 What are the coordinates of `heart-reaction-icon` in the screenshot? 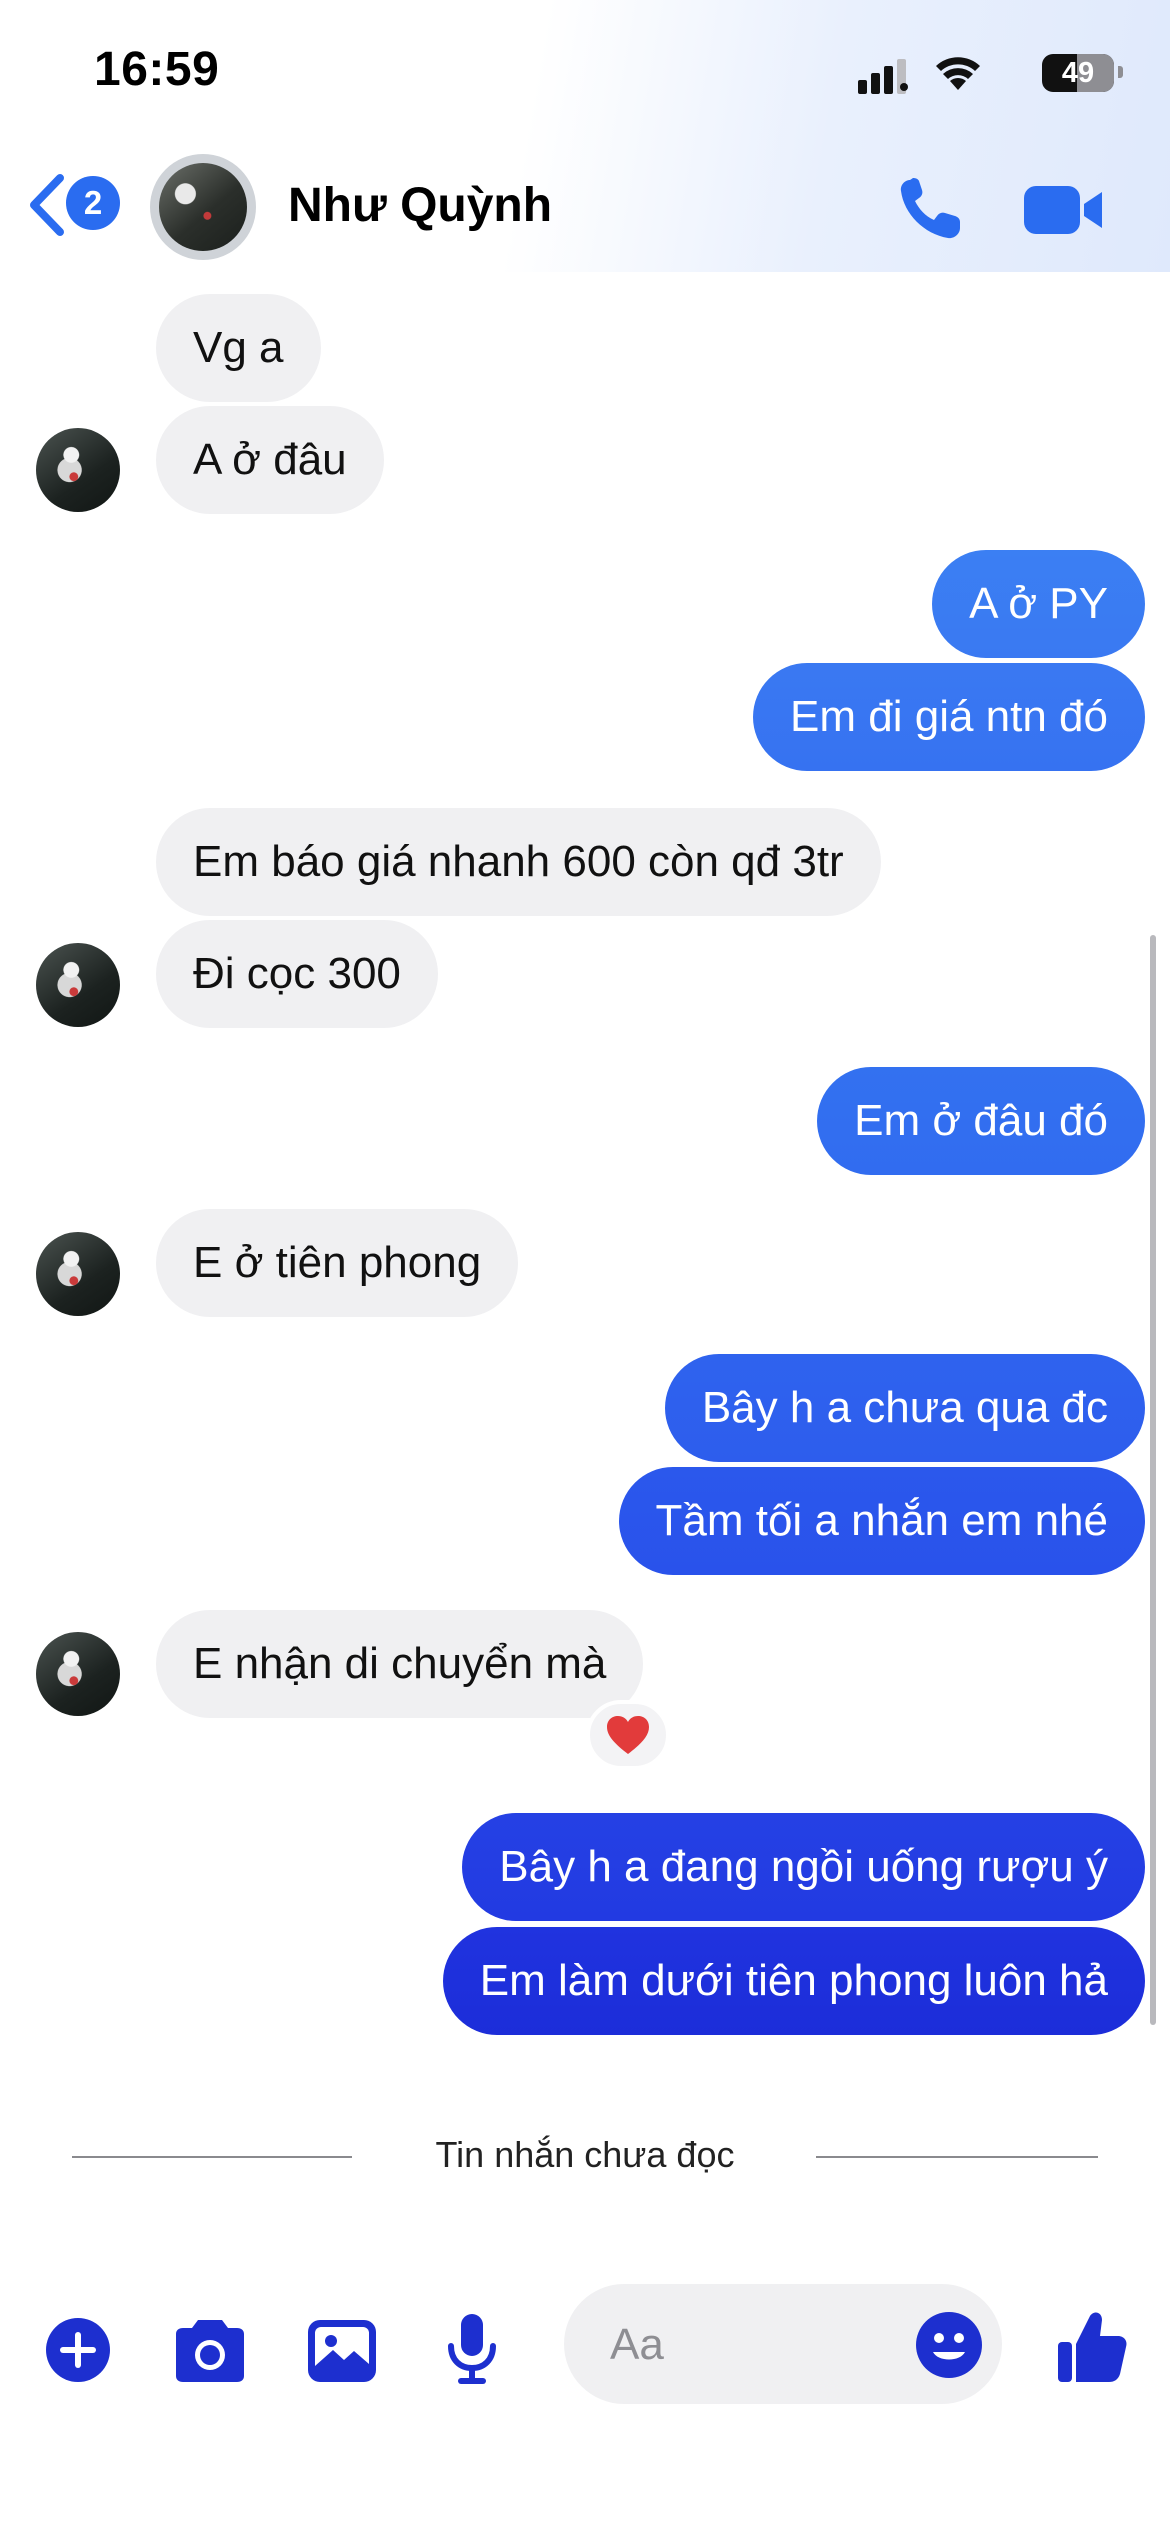 It's located at (628, 1735).